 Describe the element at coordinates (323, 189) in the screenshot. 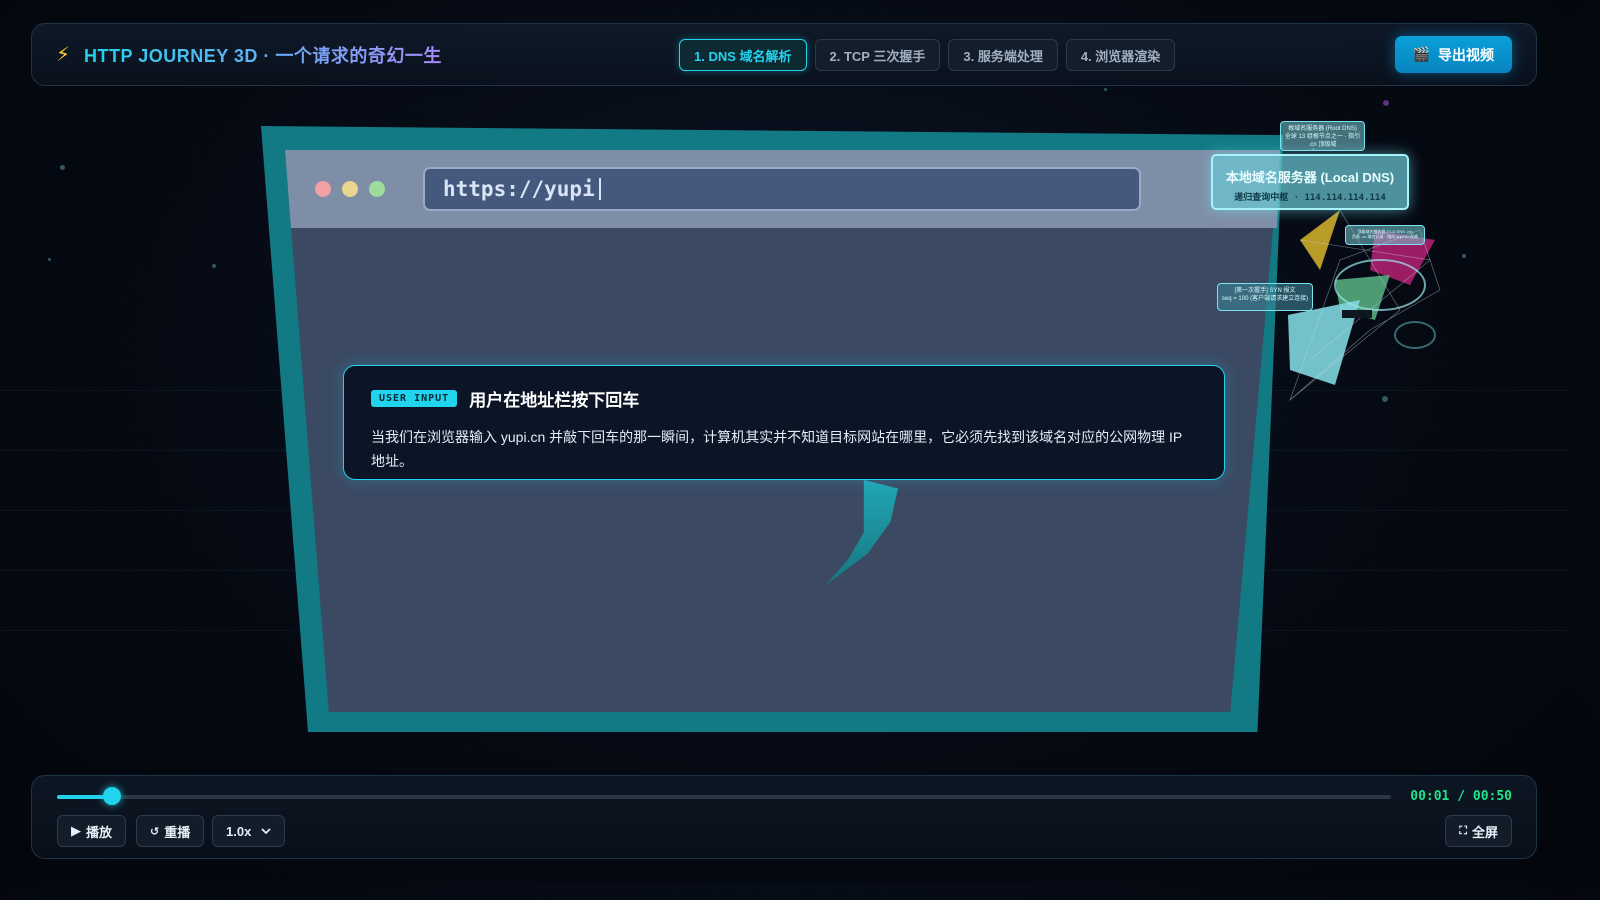

I see `close-dot-icon` at that location.